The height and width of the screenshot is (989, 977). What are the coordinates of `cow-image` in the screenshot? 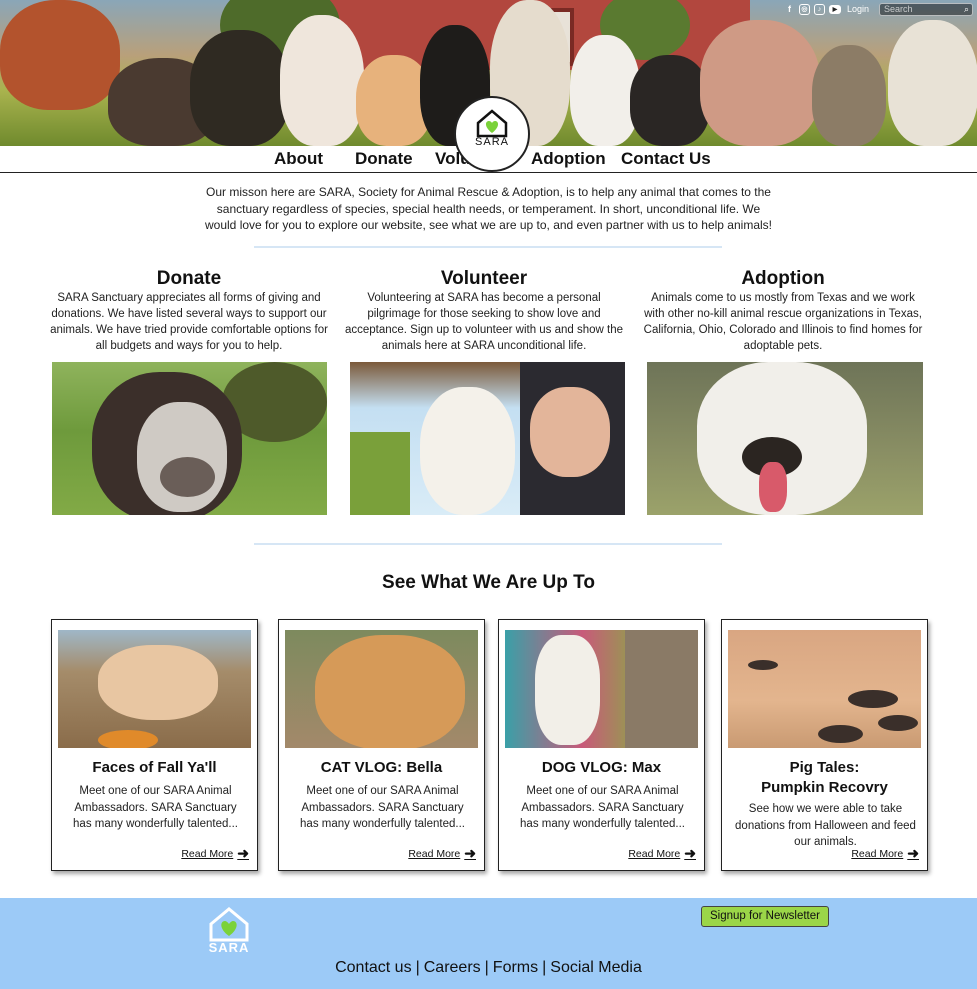 It's located at (60, 55).